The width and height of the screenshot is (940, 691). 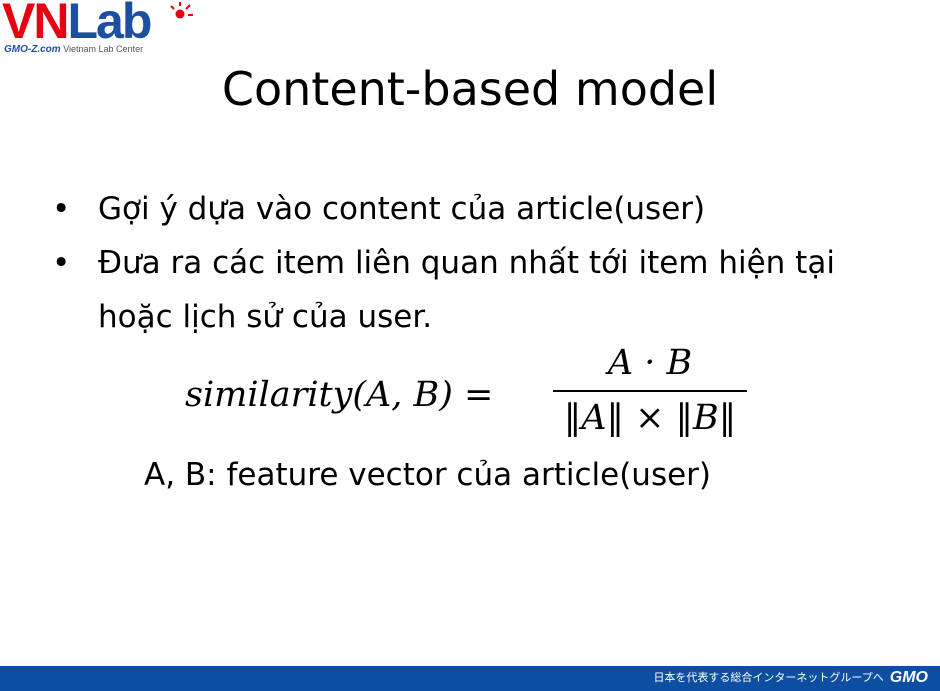 What do you see at coordinates (181, 10) in the screenshot?
I see `logo-rays-icon` at bounding box center [181, 10].